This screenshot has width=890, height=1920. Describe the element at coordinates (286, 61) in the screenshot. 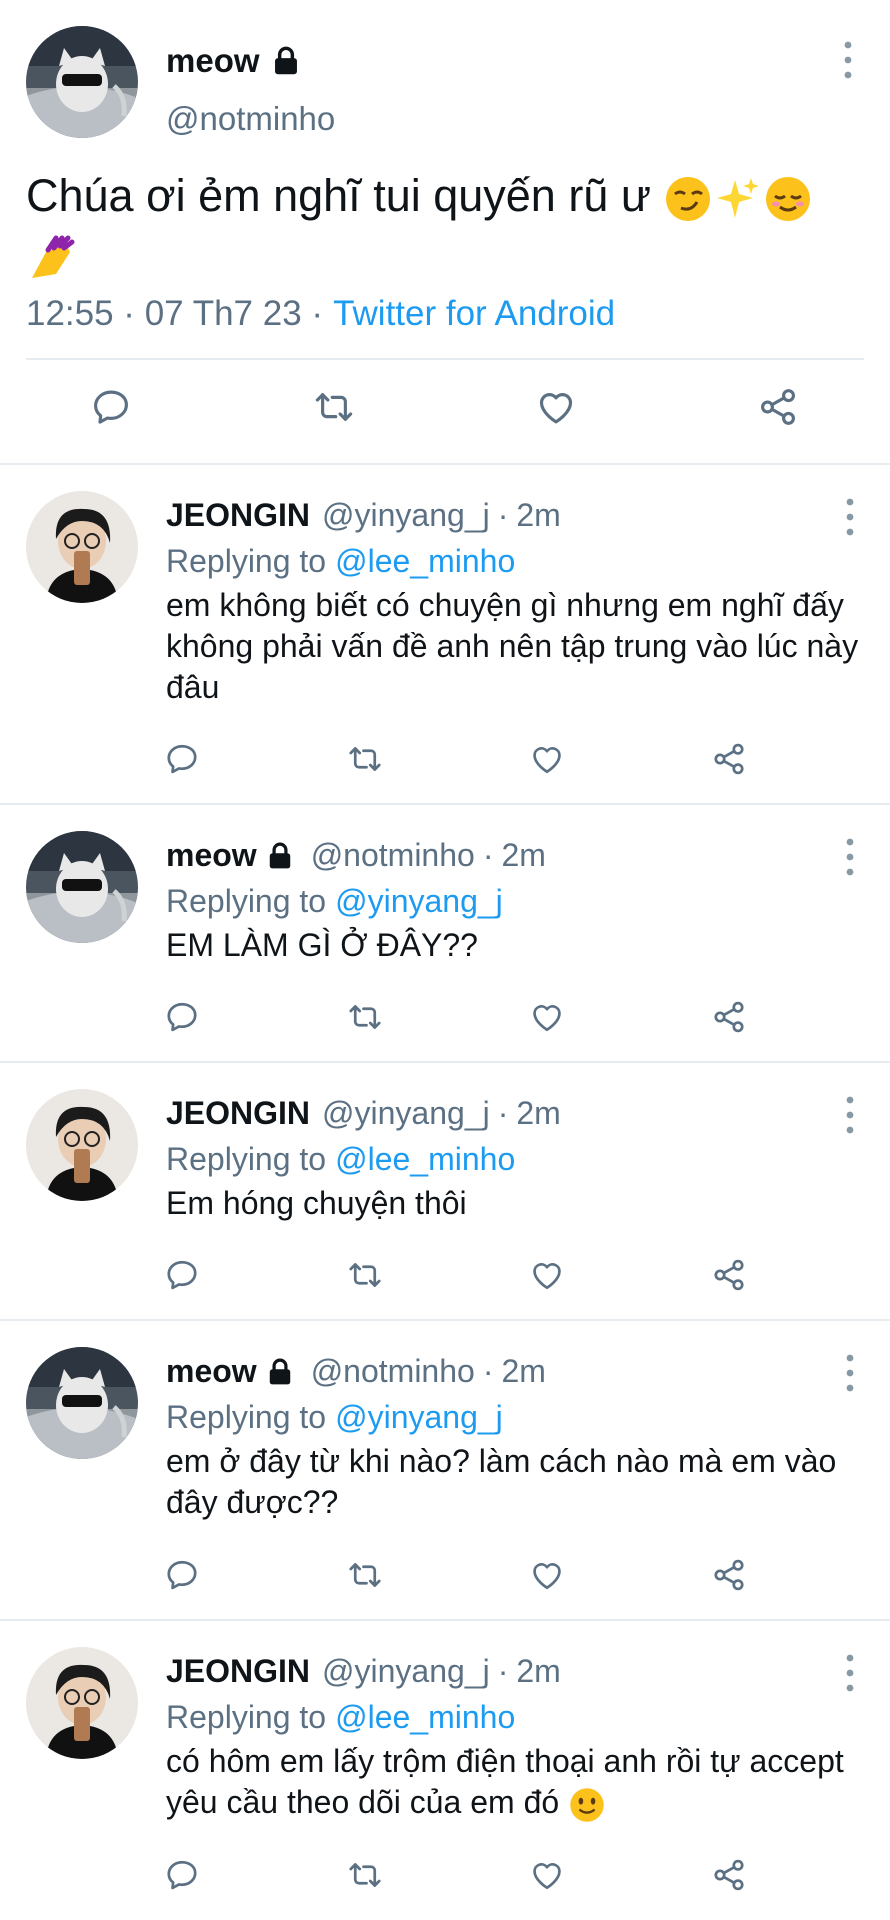

I see `lock-icon` at that location.